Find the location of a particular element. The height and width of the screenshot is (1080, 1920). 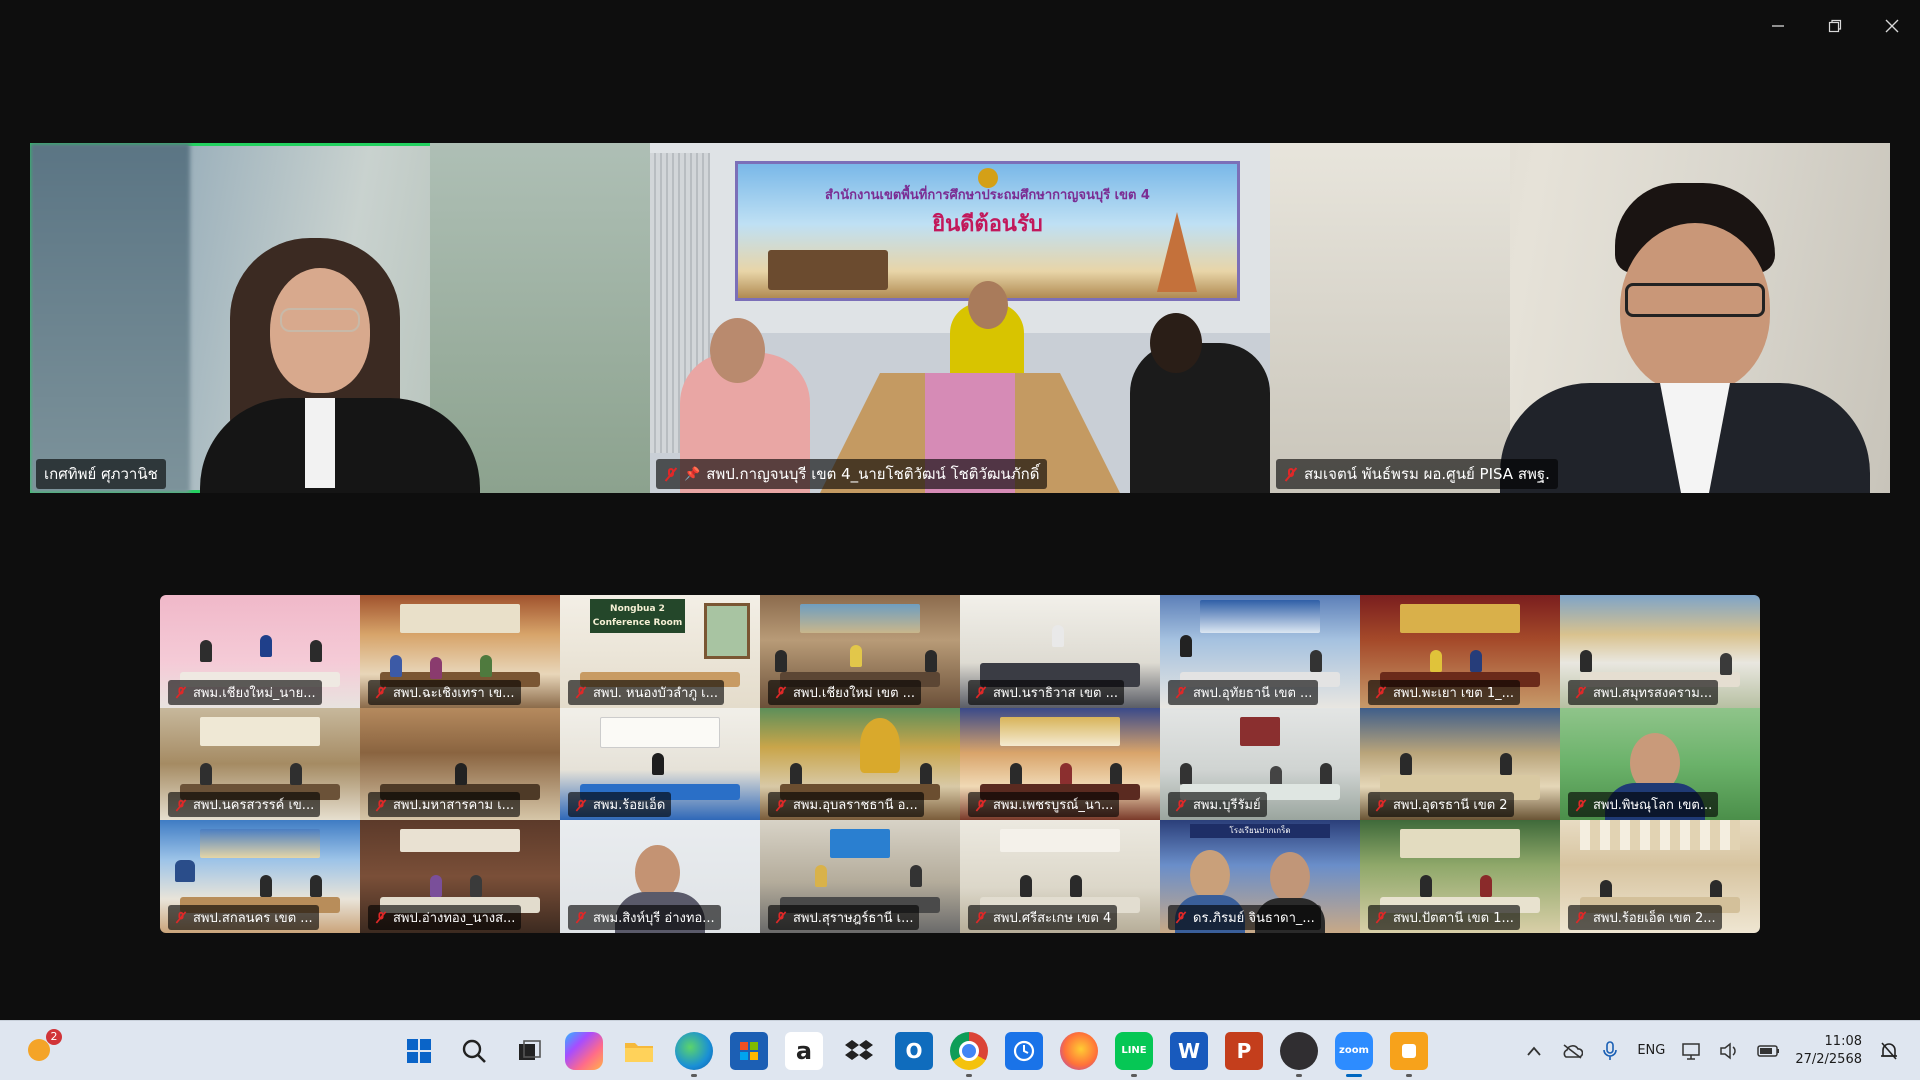

chrome-icon is located at coordinates (969, 1054).